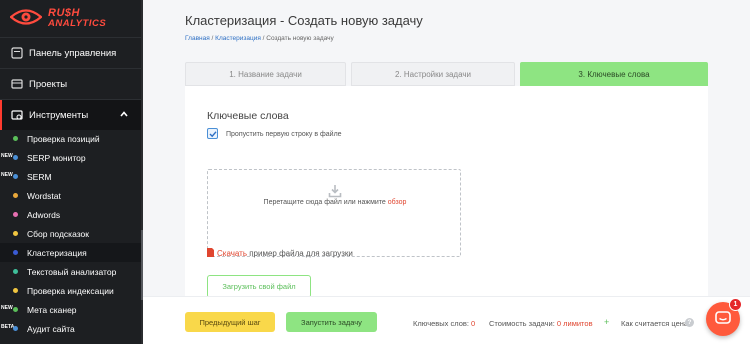 Image resolution: width=750 pixels, height=344 pixels. What do you see at coordinates (48, 84) in the screenshot?
I see `sidebar-item-label: Проекты` at bounding box center [48, 84].